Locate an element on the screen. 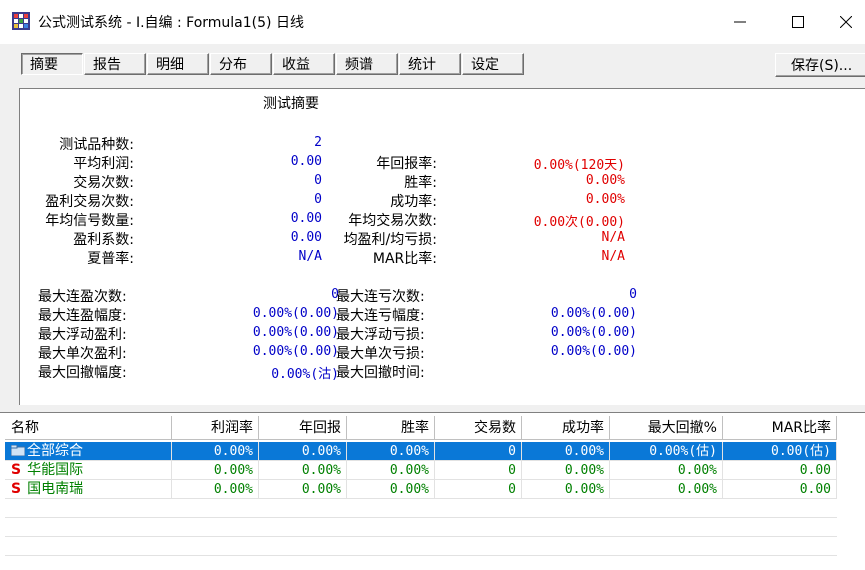  column-header-success-rate: 成功率 is located at coordinates (566, 428).